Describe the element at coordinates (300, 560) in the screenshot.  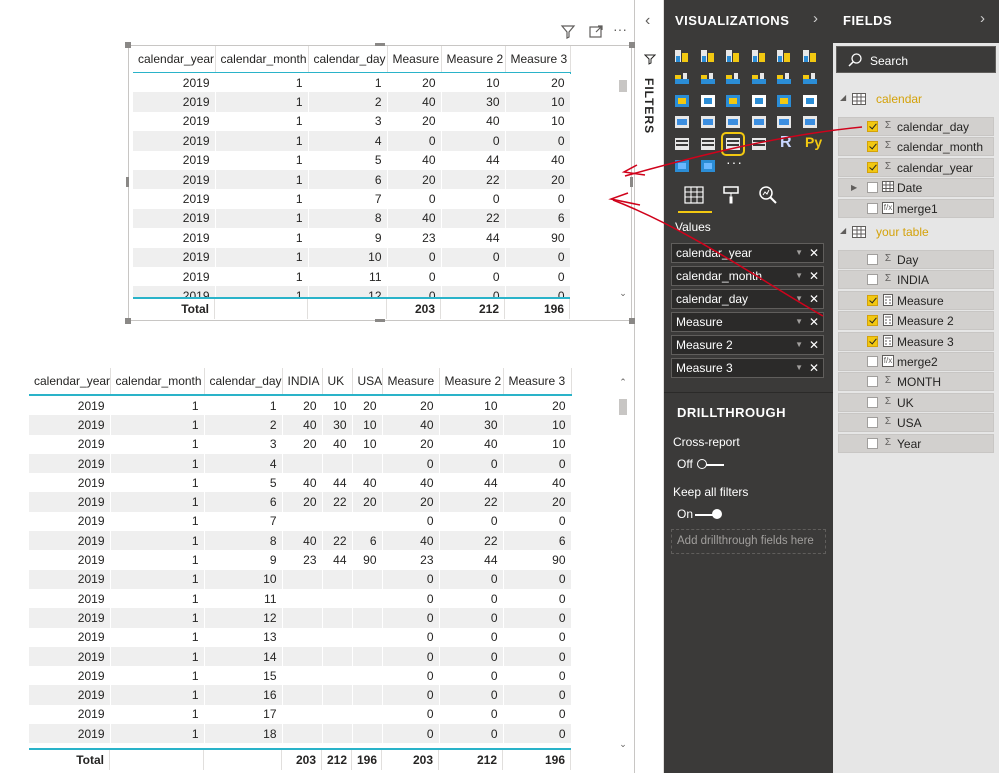
I see `table-row: 2019 1 9 23 44 90 23 44 90` at that location.